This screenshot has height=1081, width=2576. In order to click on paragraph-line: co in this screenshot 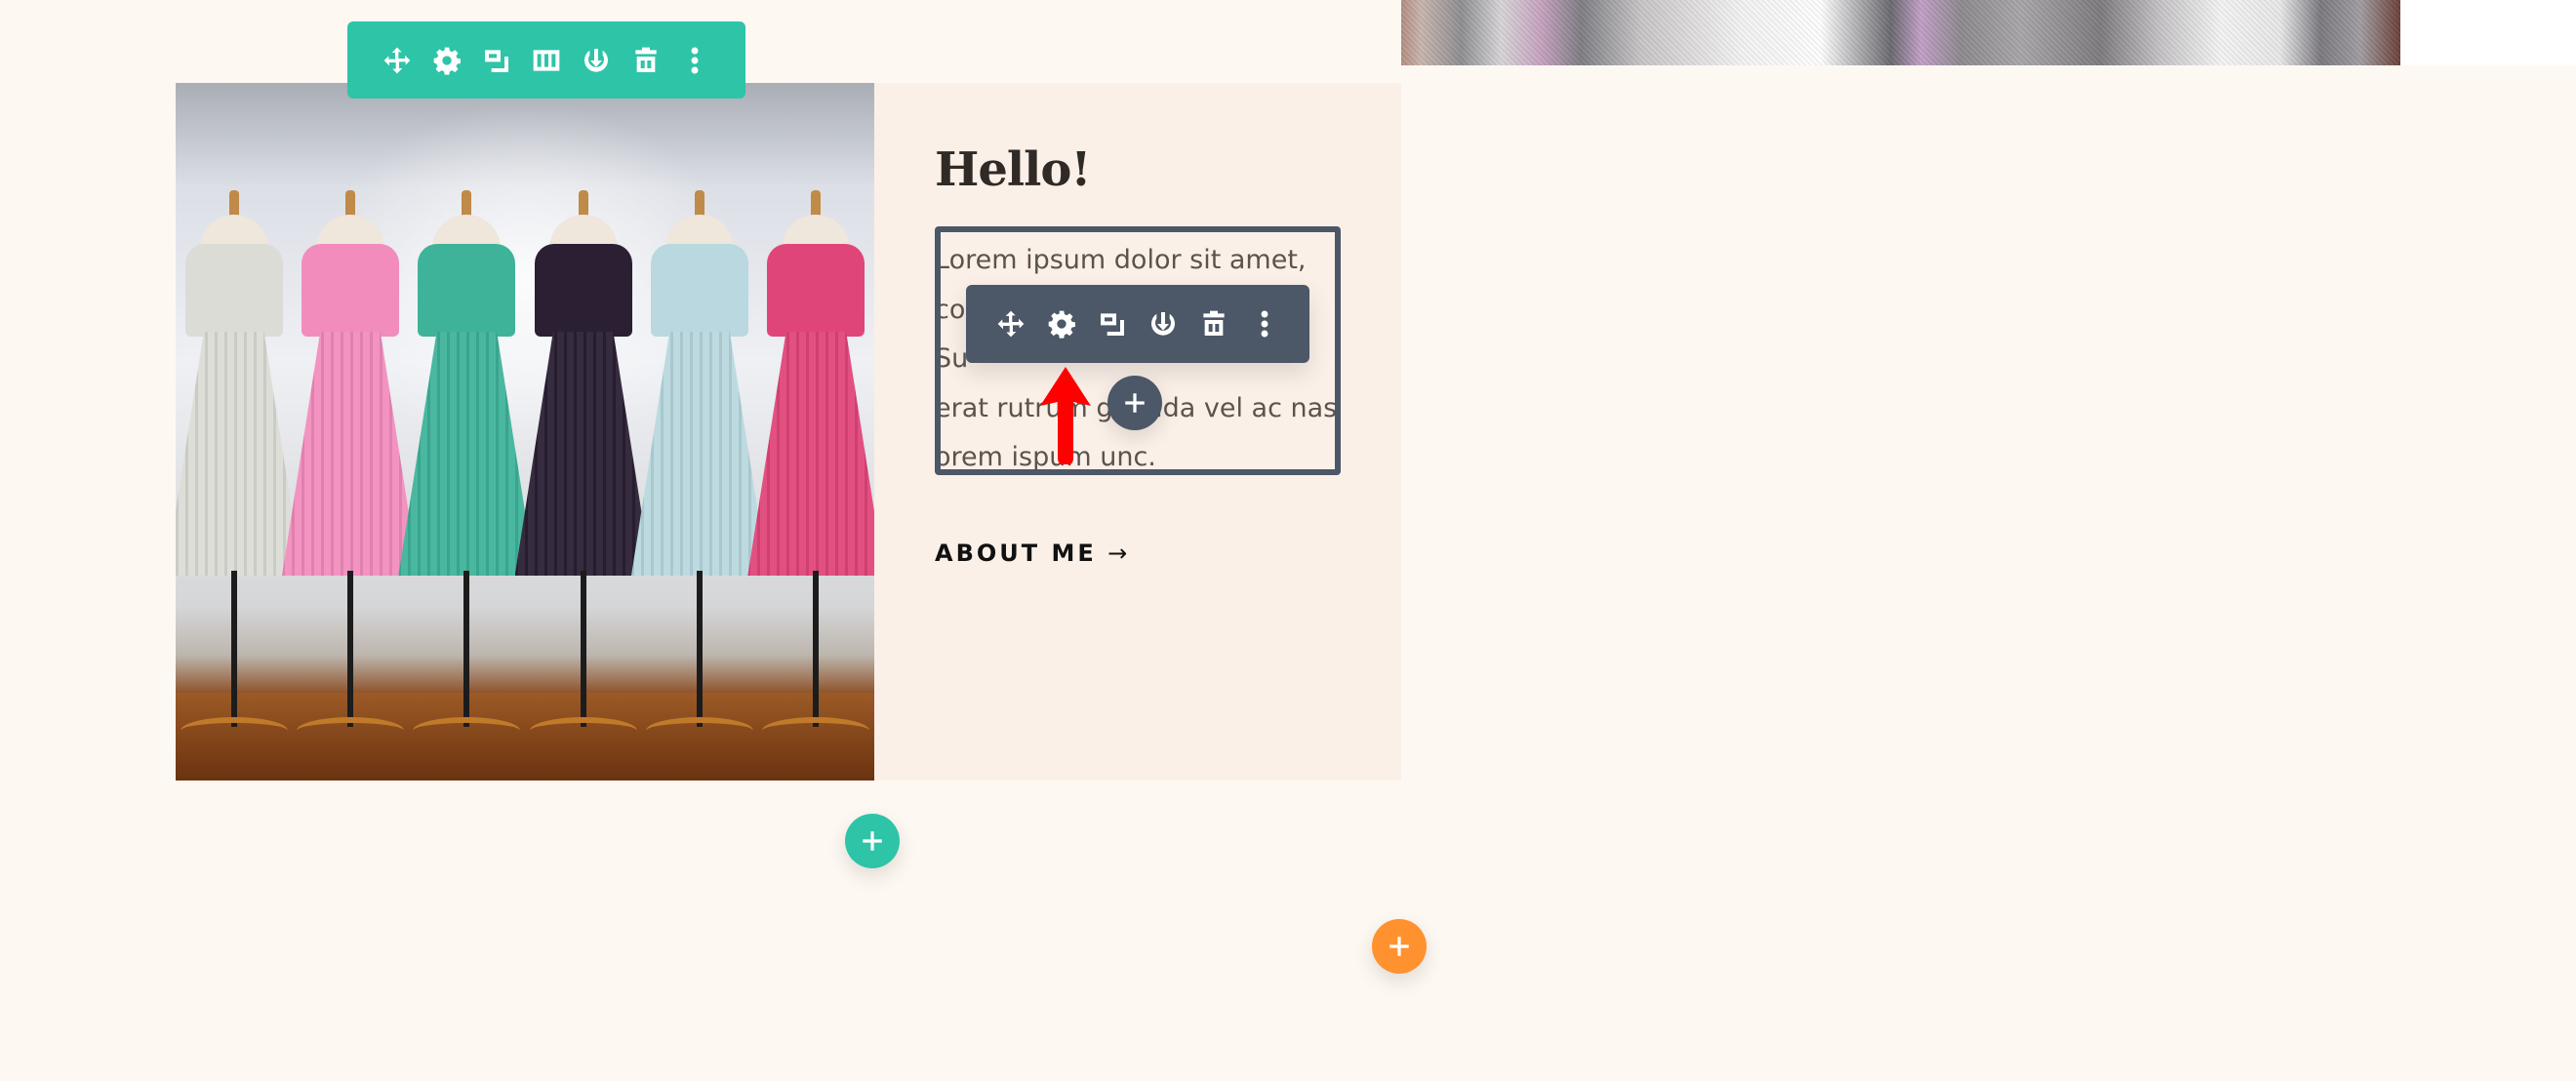, I will do `click(950, 309)`.